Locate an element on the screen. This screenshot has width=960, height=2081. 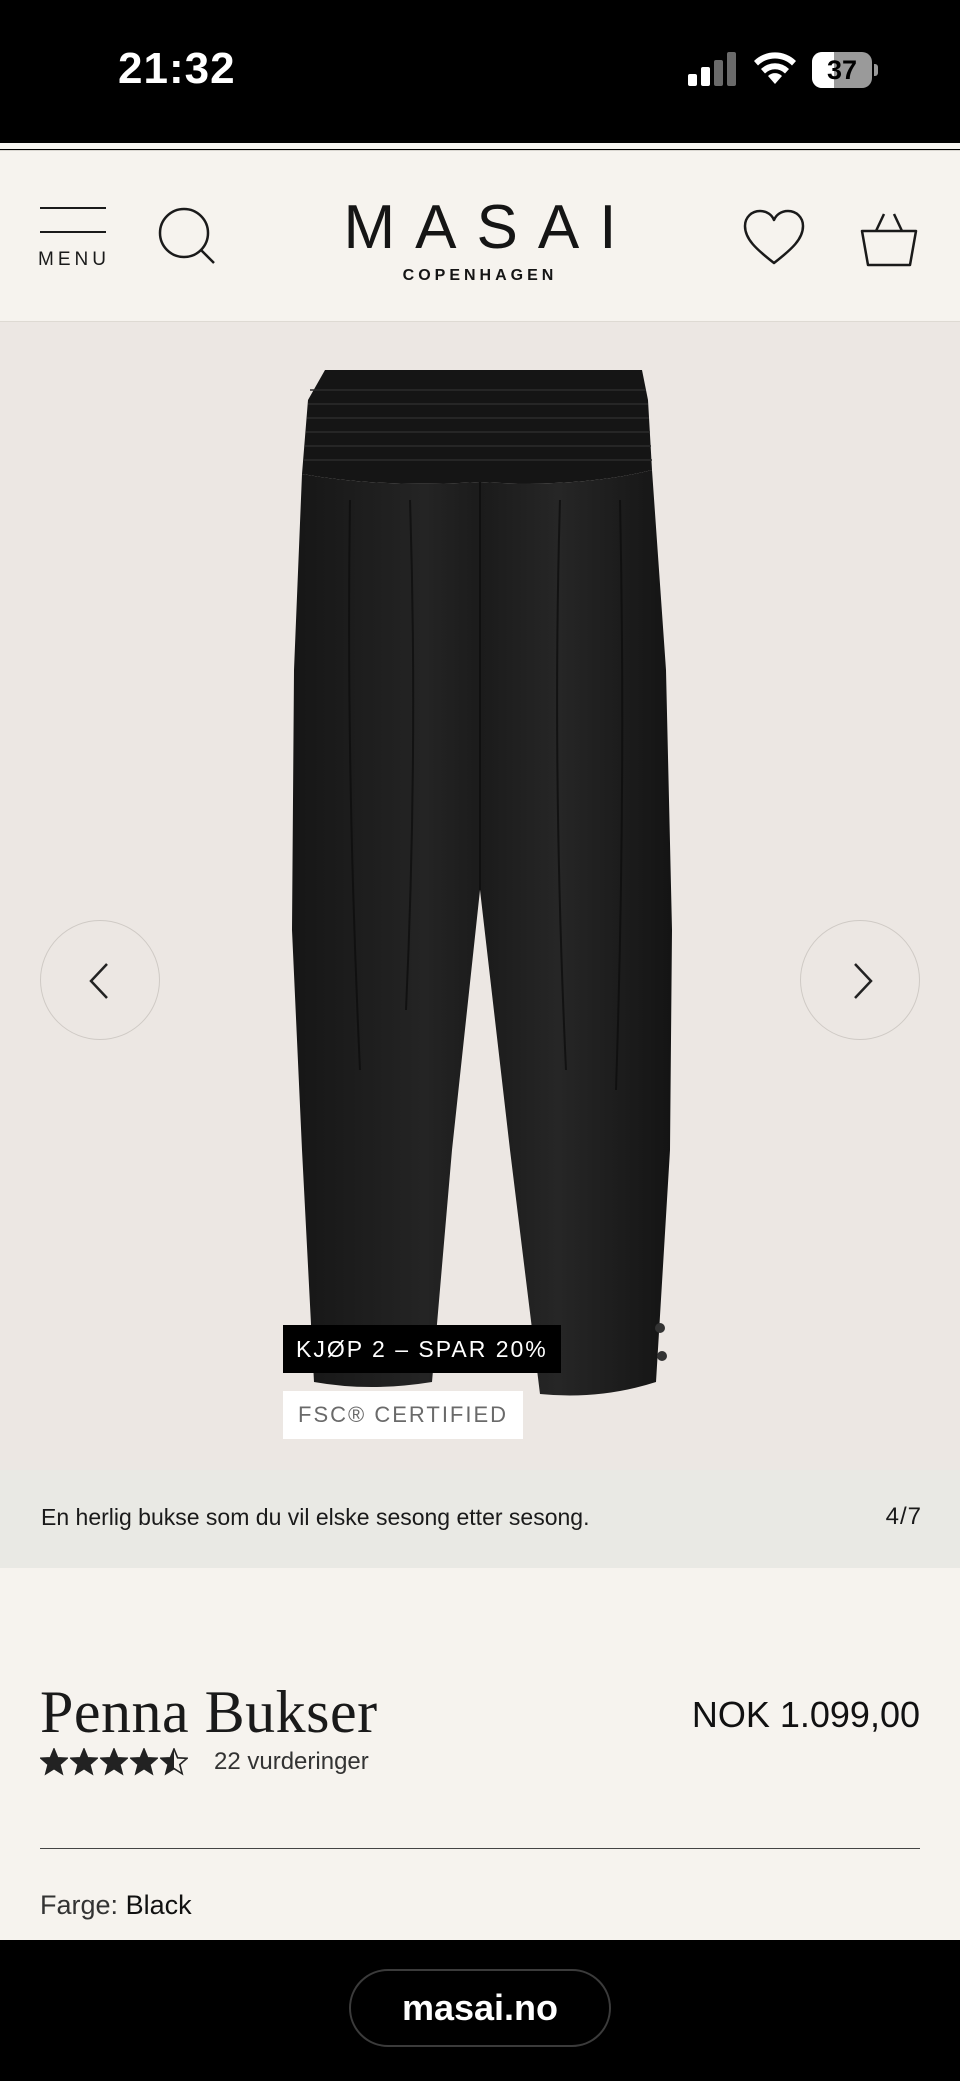
menu-label: MENU is located at coordinates (74, 259).